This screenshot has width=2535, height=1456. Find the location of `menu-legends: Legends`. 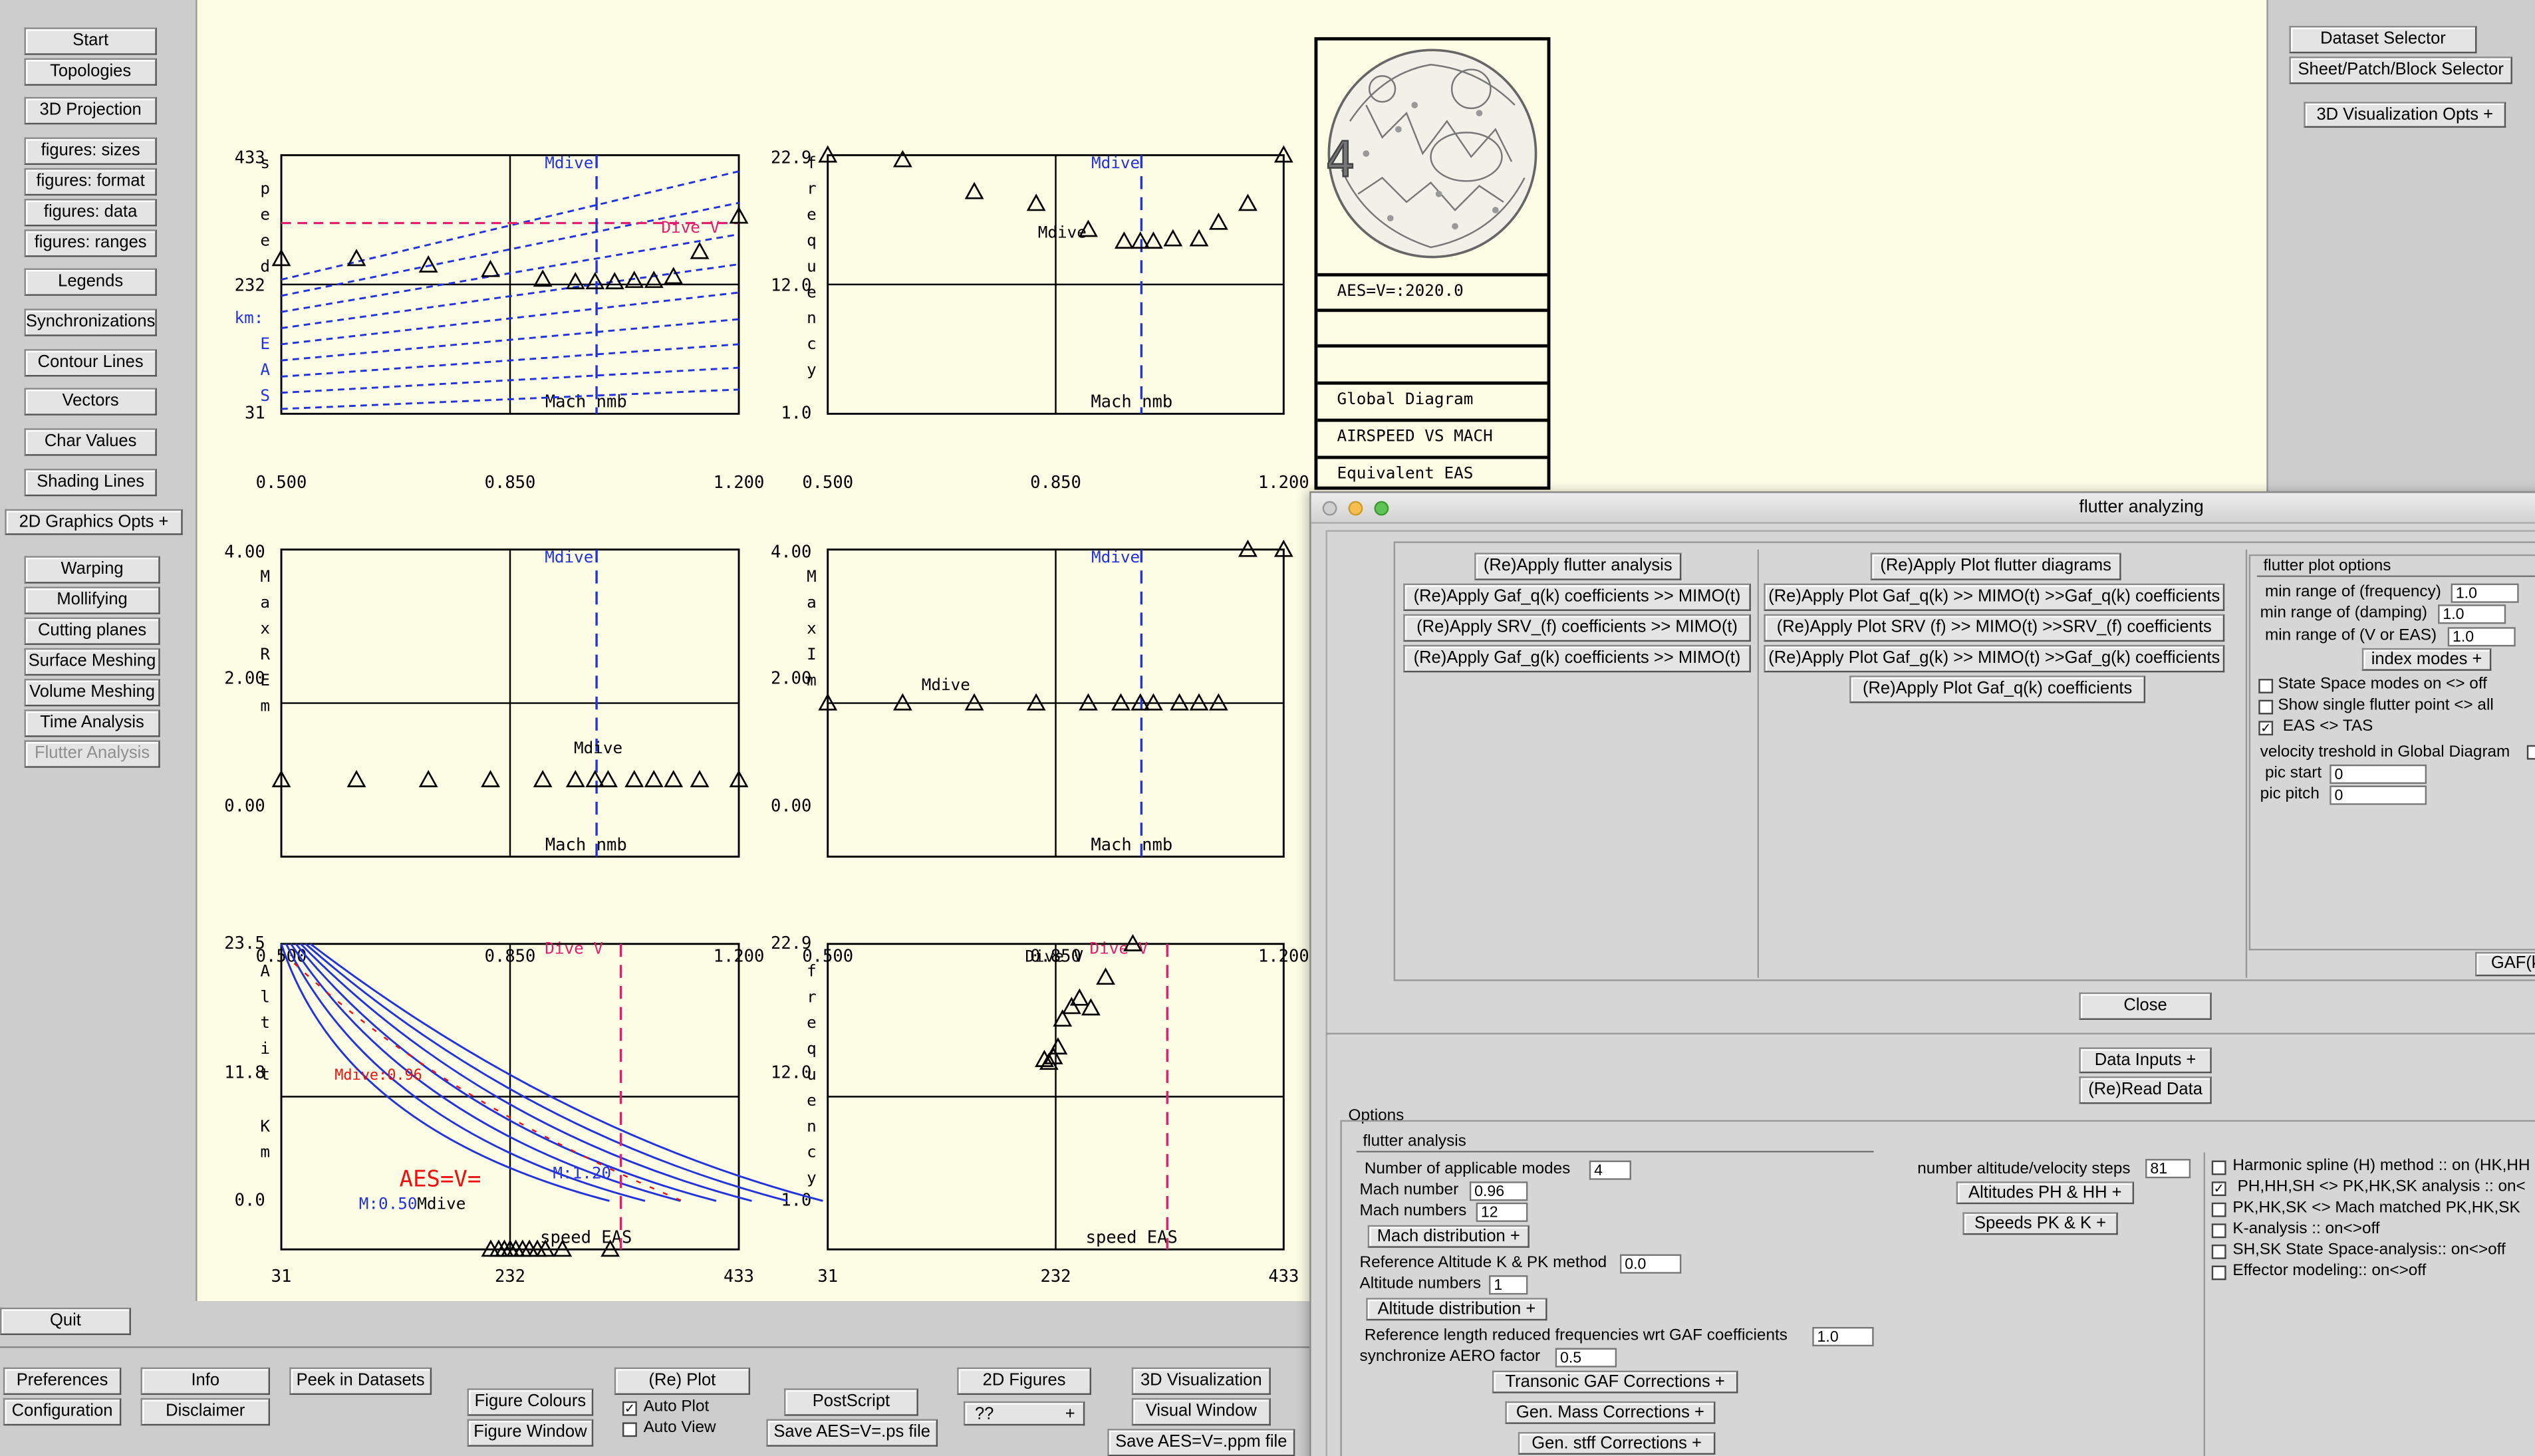

menu-legends: Legends is located at coordinates (91, 282).